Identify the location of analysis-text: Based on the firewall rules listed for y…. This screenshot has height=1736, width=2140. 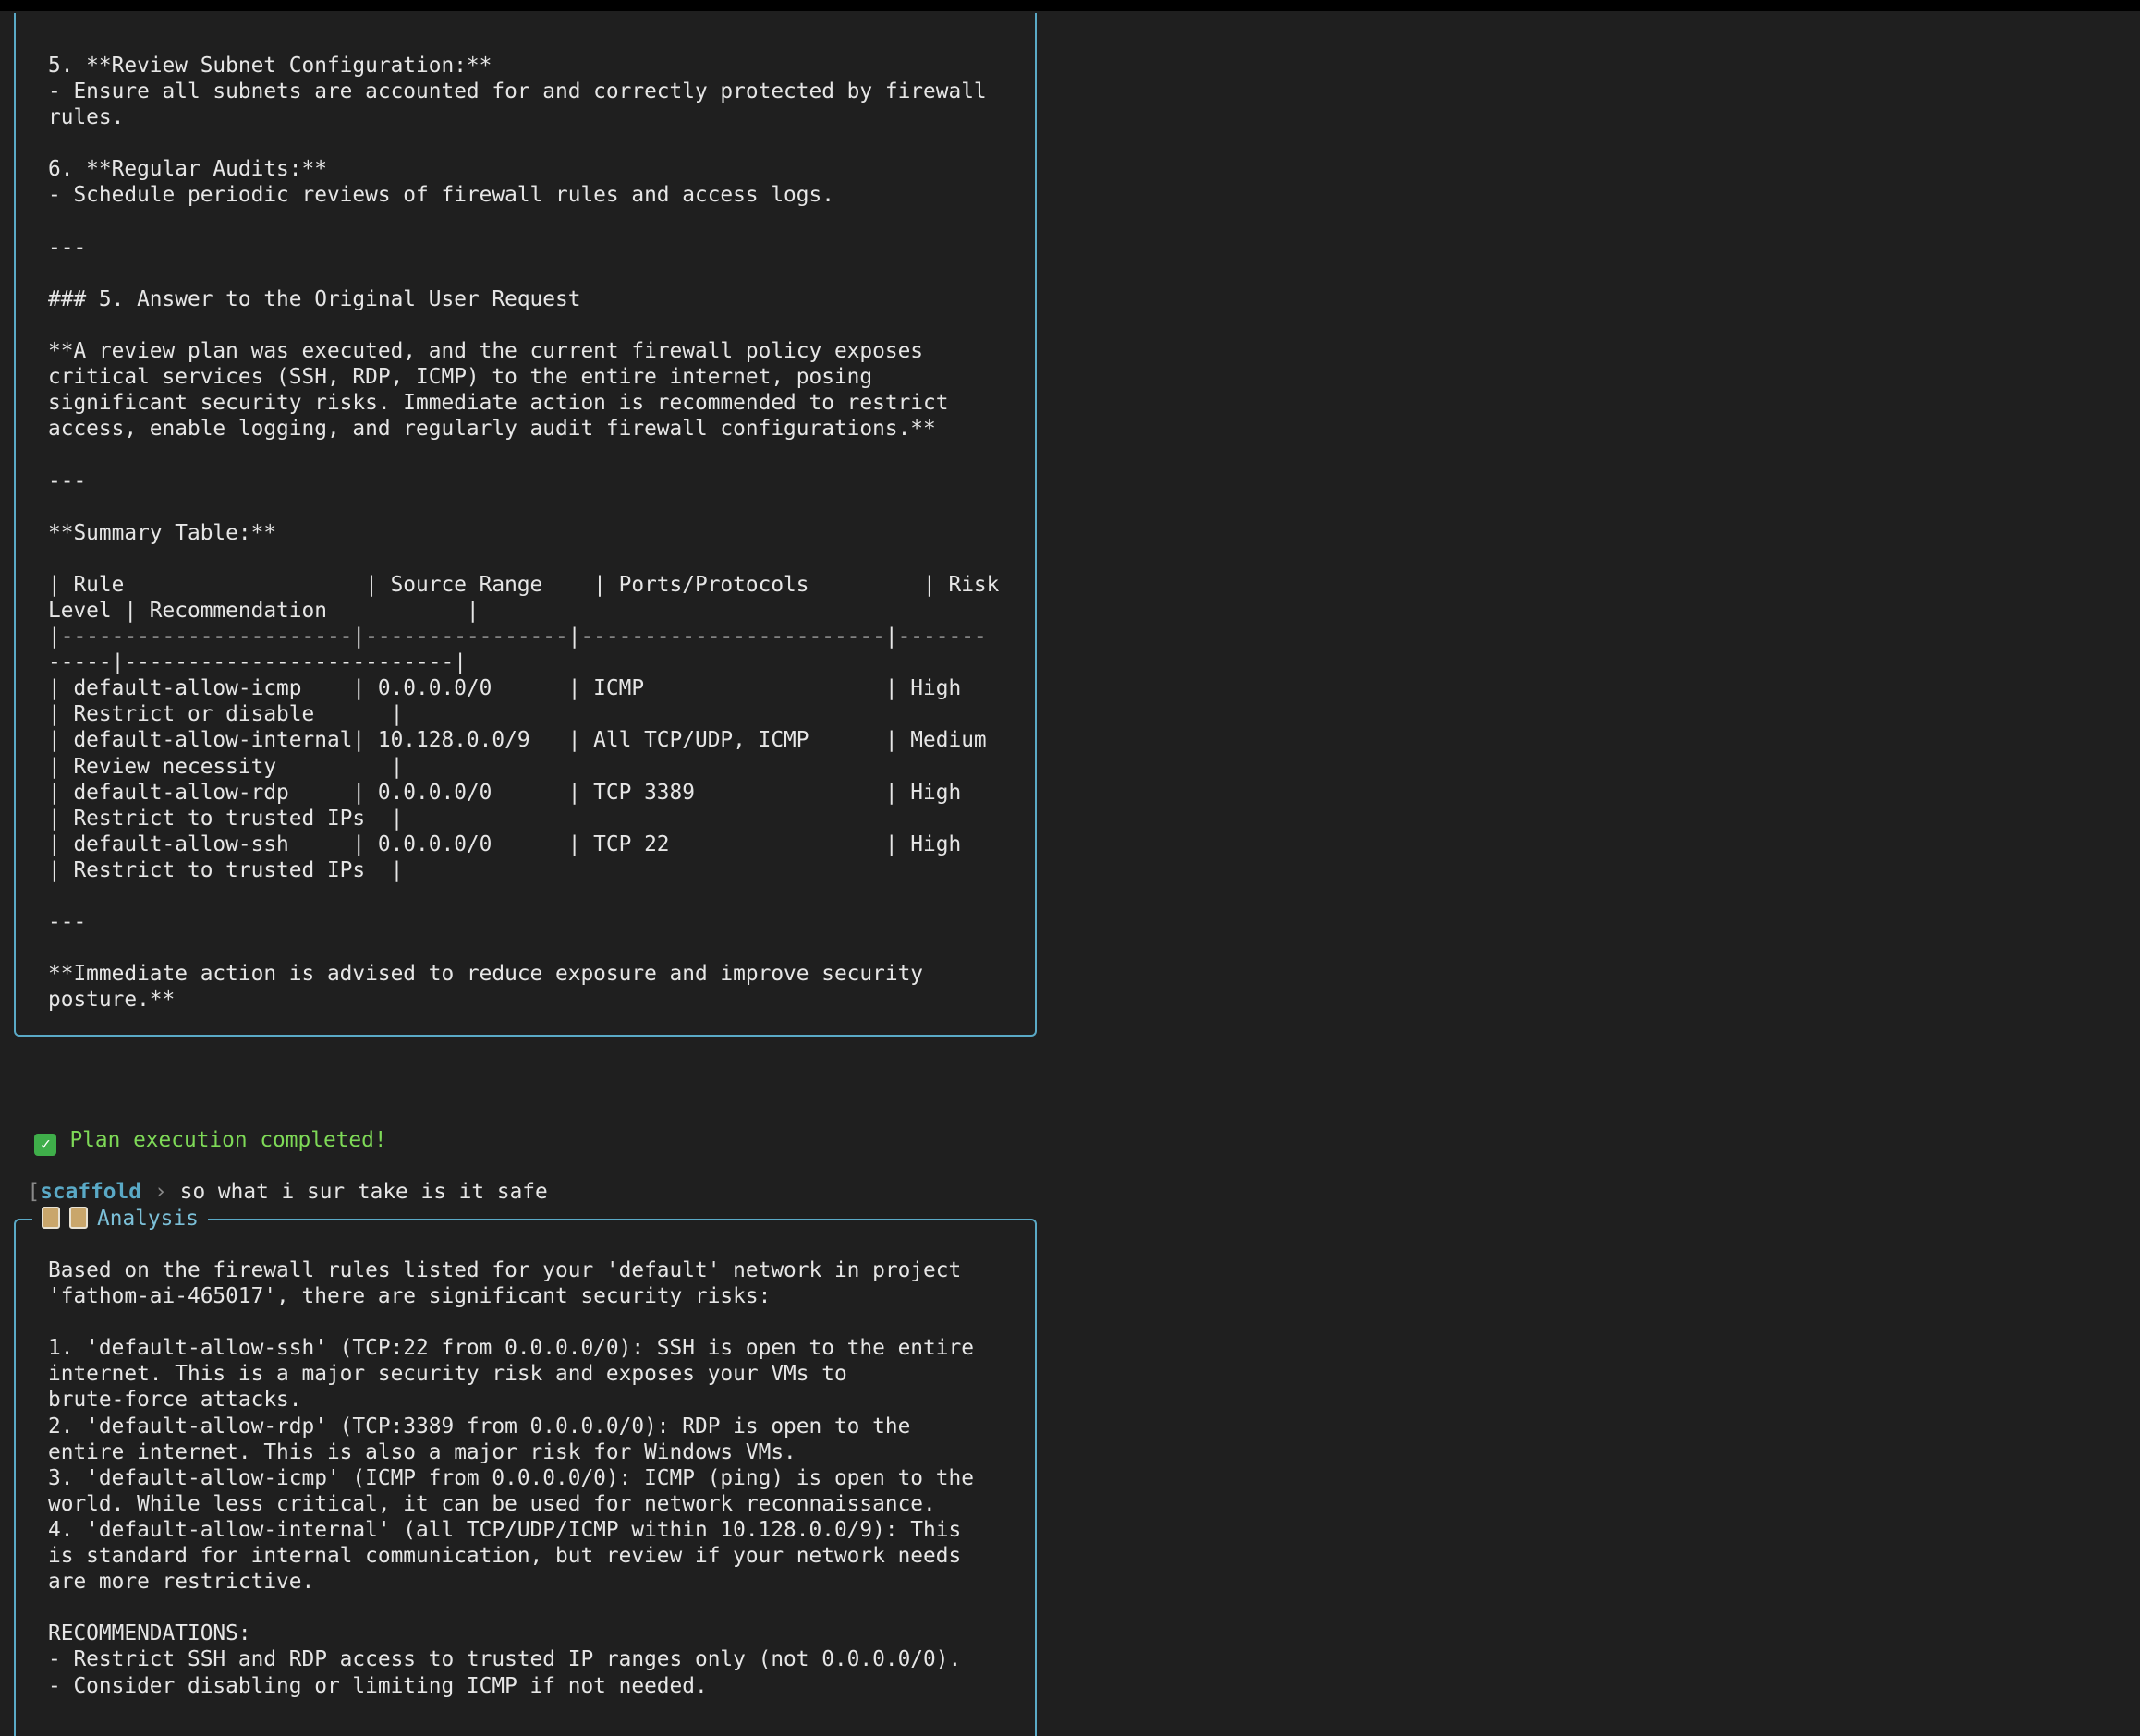
(511, 1478).